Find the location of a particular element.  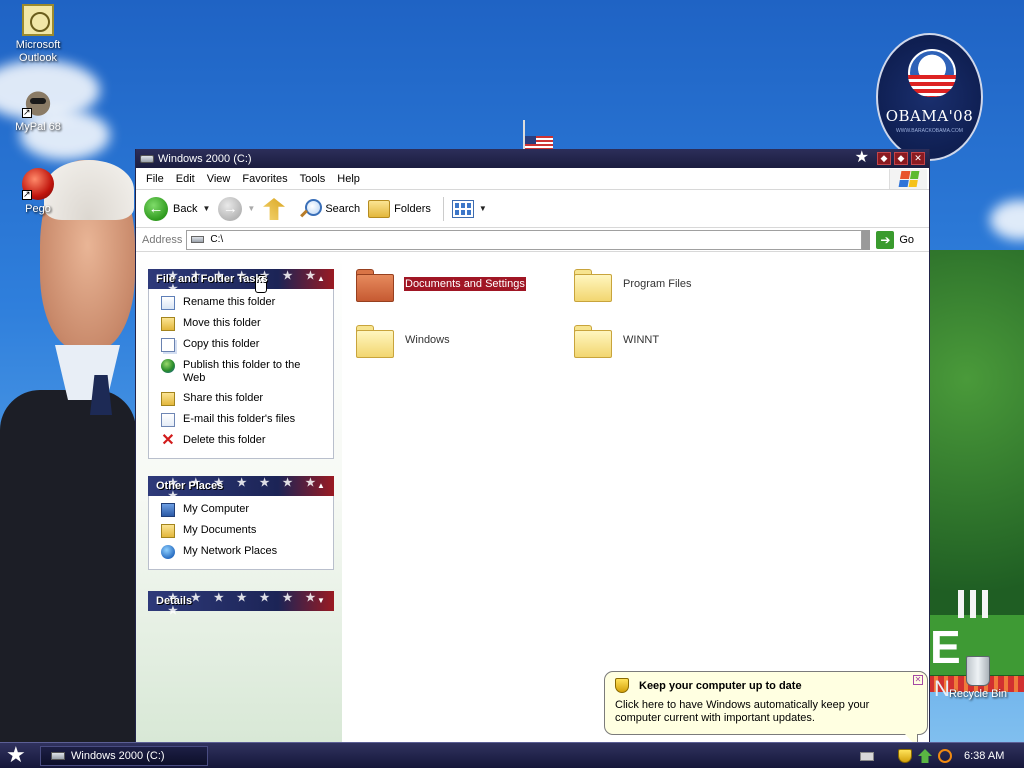

address-bar: Address C:\ ➔ Go is located at coordinates (532, 240).